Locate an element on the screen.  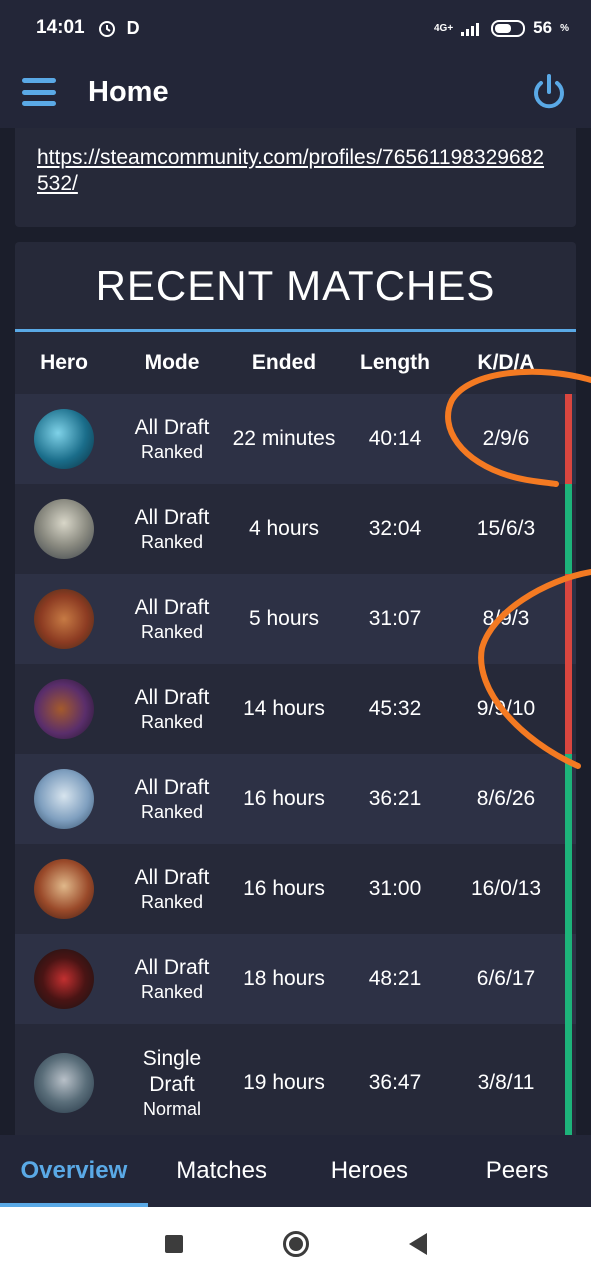
hero-juggernaut-icon is located at coordinates (64, 889).